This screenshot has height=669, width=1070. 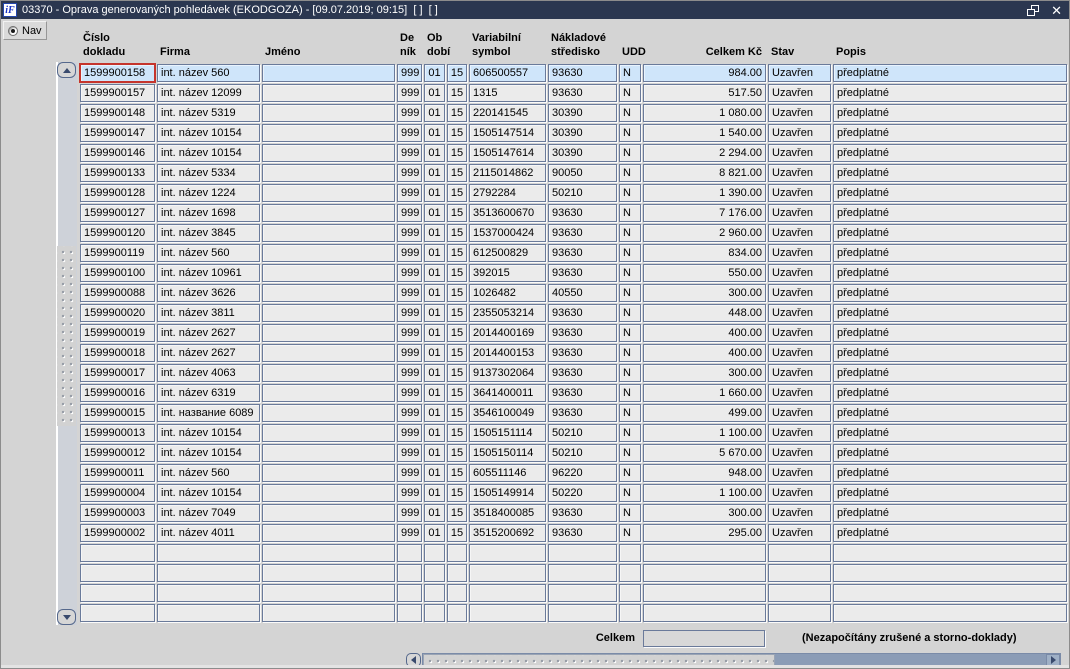 I want to click on cell-cislo-dokladu: 1599900019, so click(x=117, y=333).